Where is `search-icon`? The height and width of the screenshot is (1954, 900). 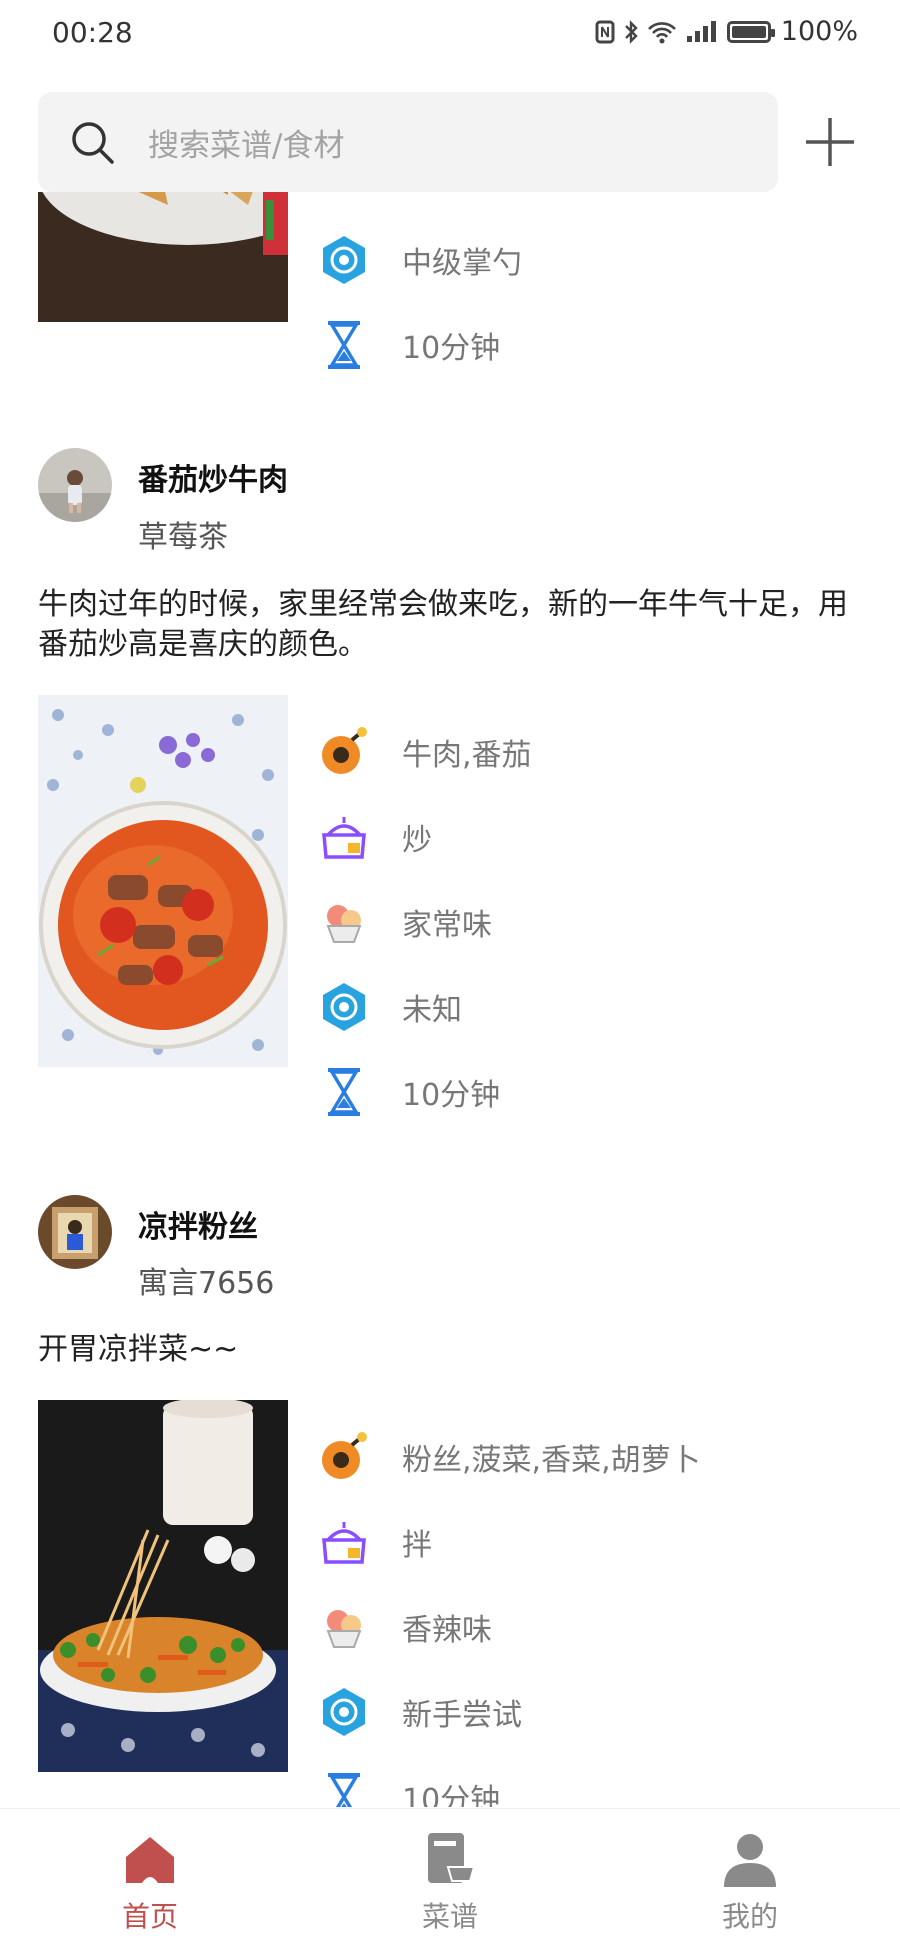 search-icon is located at coordinates (93, 143).